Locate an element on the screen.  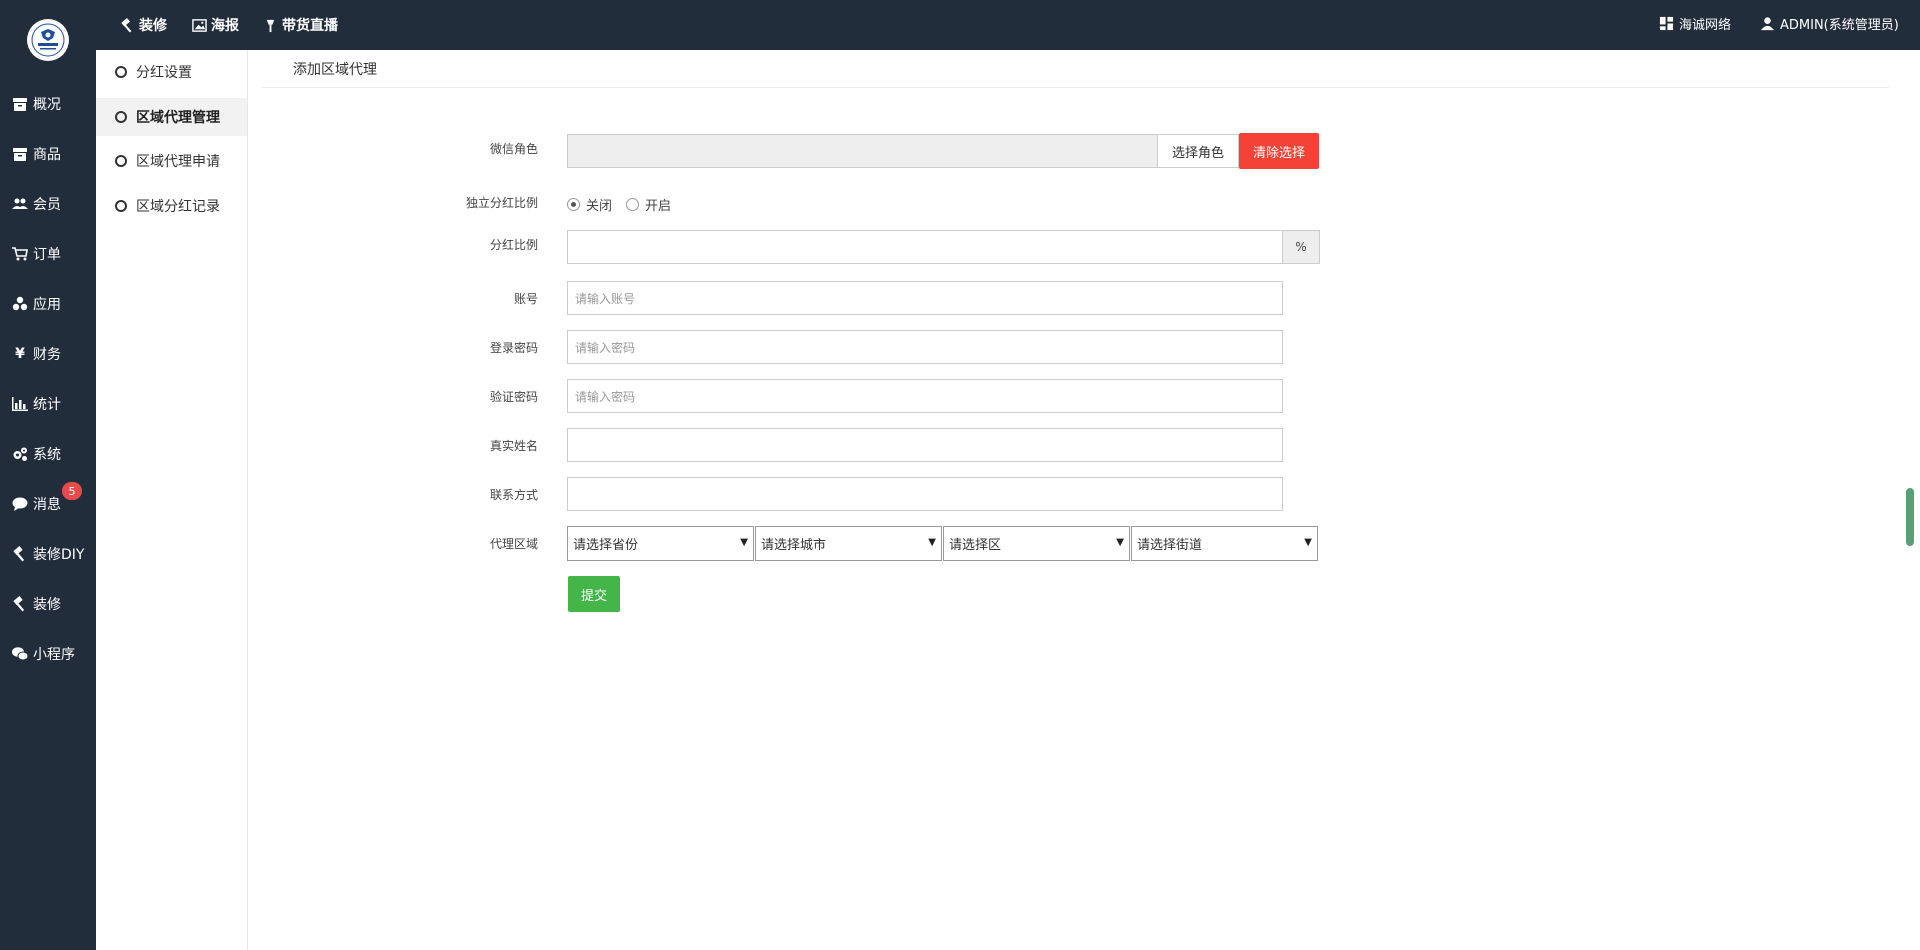
submenu-item-label: 区域代理管理 is located at coordinates (178, 118).